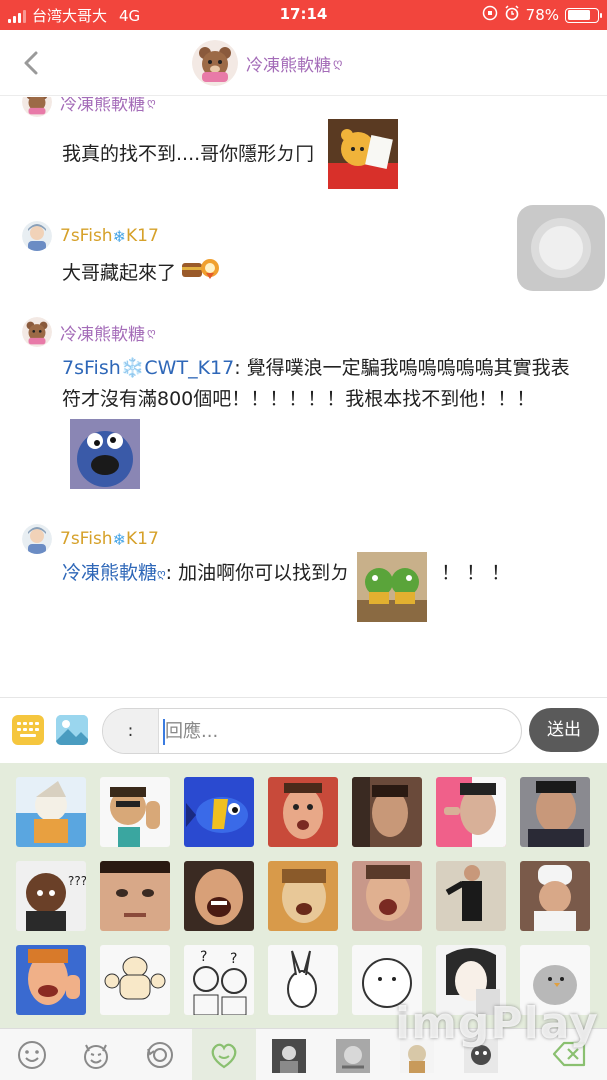 This screenshot has width=607, height=1080. Describe the element at coordinates (579, 15) in the screenshot. I see `battery-fill` at that location.